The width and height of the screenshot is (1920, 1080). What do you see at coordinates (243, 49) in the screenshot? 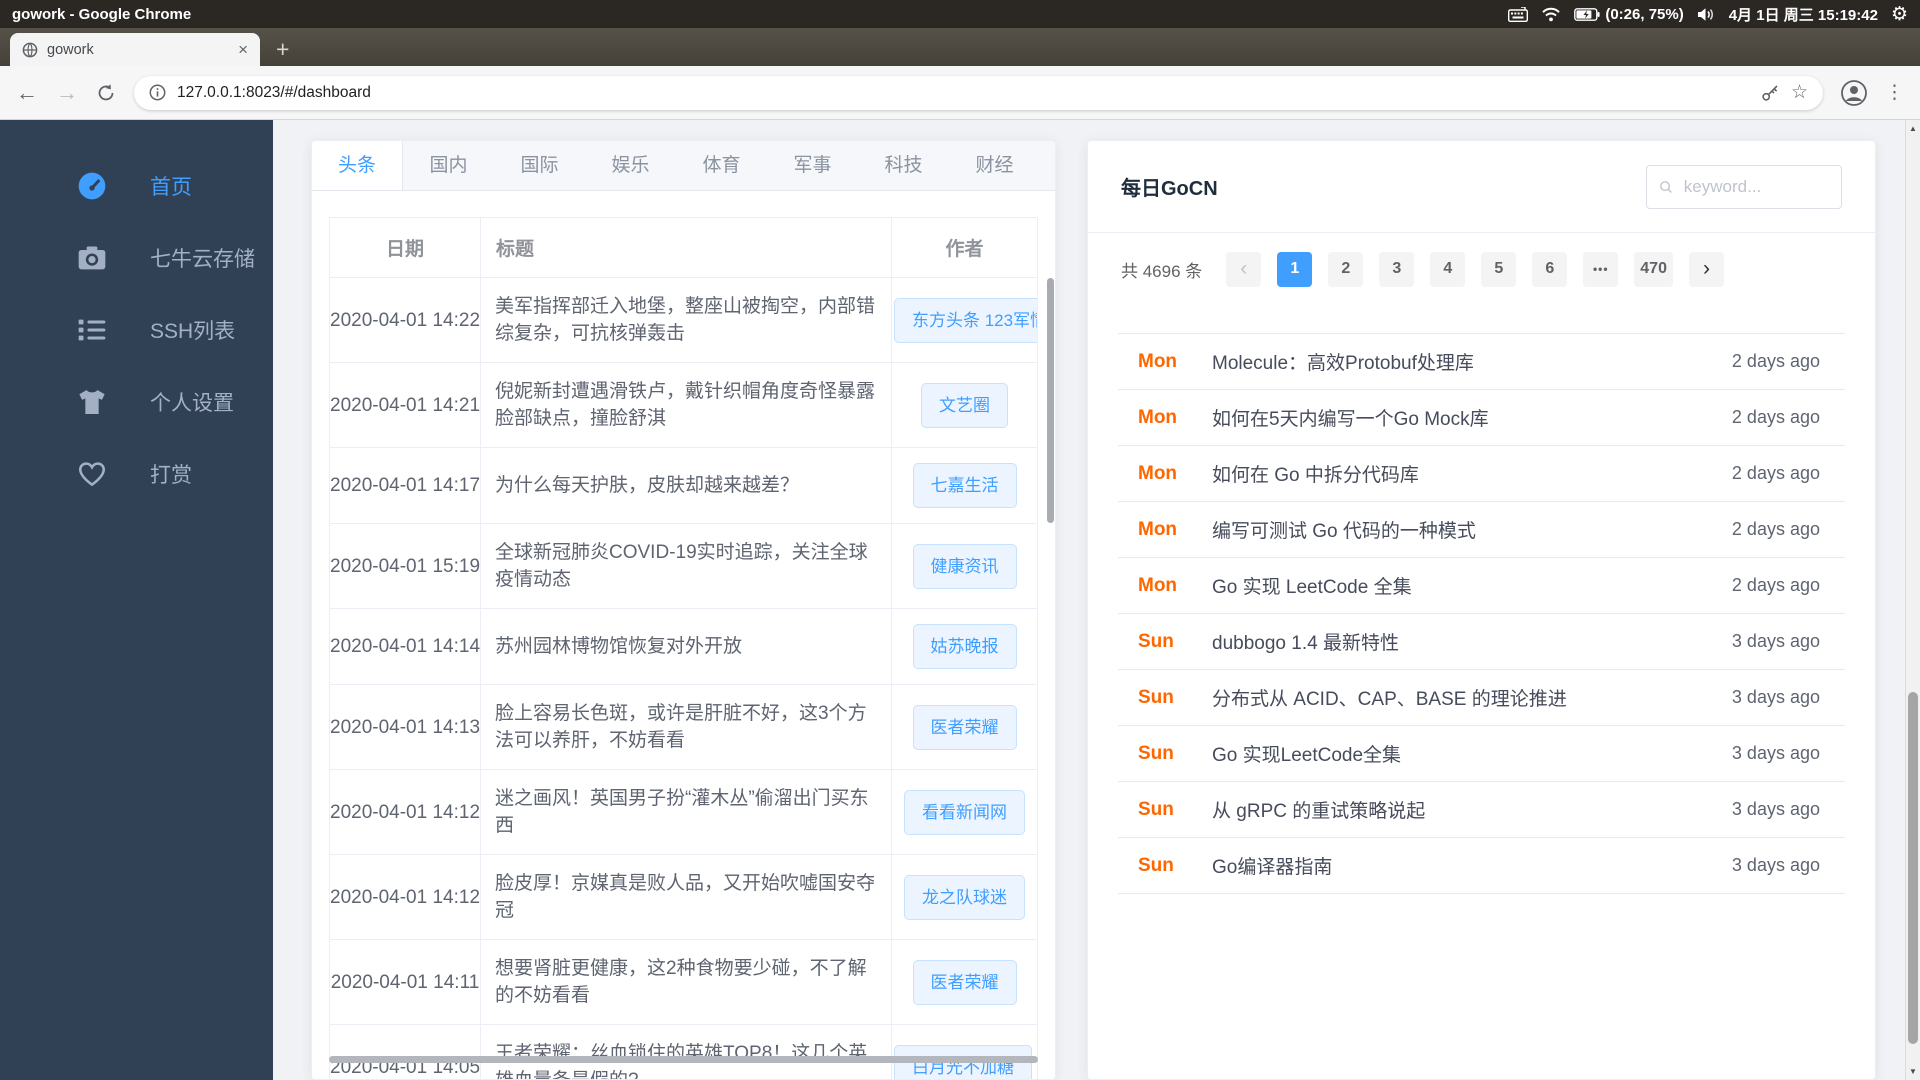
I see `tab-close-icon: ×` at bounding box center [243, 49].